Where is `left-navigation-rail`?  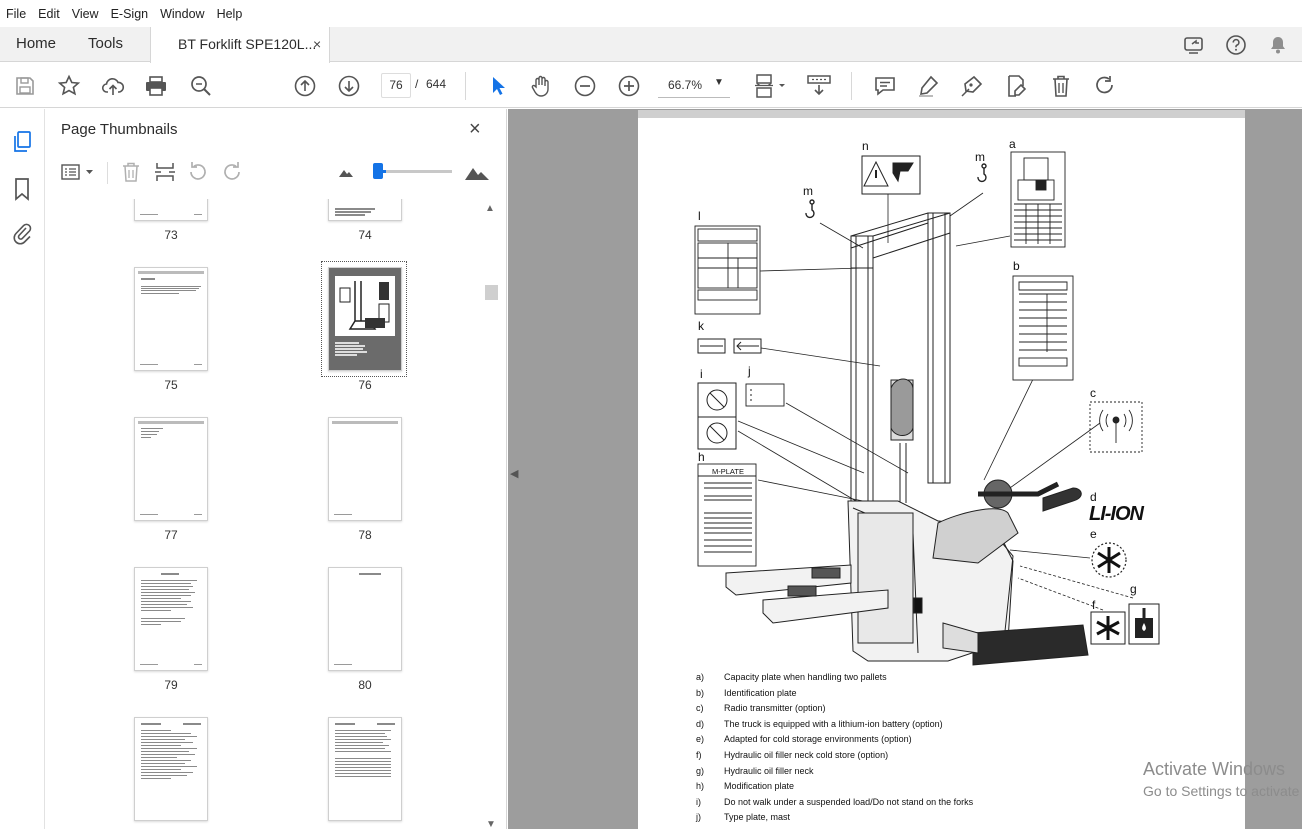 left-navigation-rail is located at coordinates (22, 469).